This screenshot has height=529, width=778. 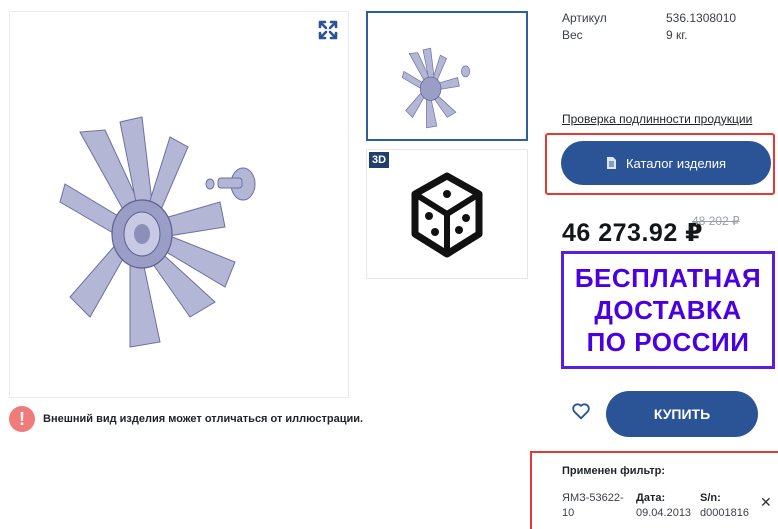 I want to click on spec-label: Вес, so click(x=572, y=35).